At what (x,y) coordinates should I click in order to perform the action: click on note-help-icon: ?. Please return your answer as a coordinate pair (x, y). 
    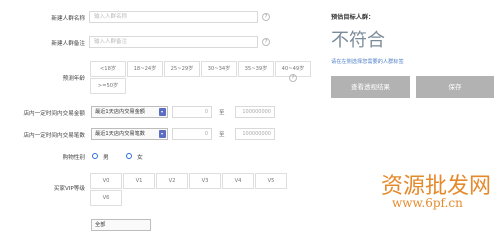
    Looking at the image, I should click on (266, 42).